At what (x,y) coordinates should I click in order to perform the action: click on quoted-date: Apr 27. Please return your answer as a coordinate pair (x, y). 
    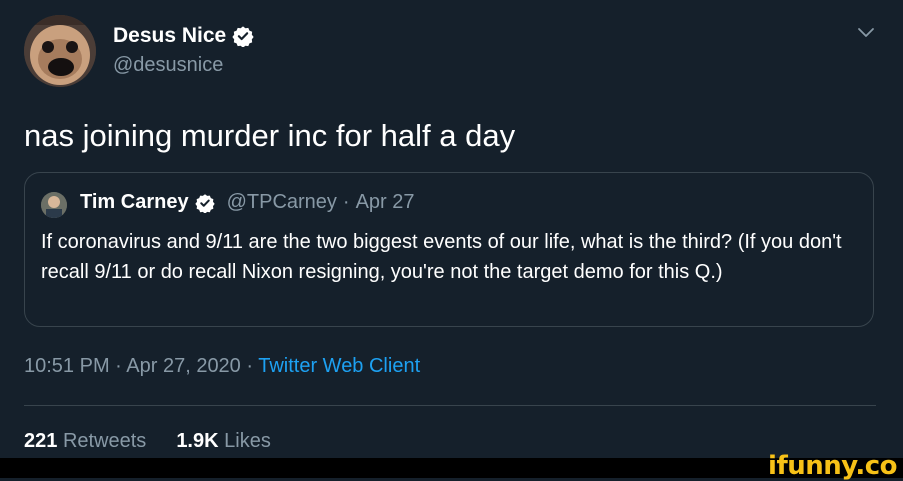
    Looking at the image, I should click on (385, 202).